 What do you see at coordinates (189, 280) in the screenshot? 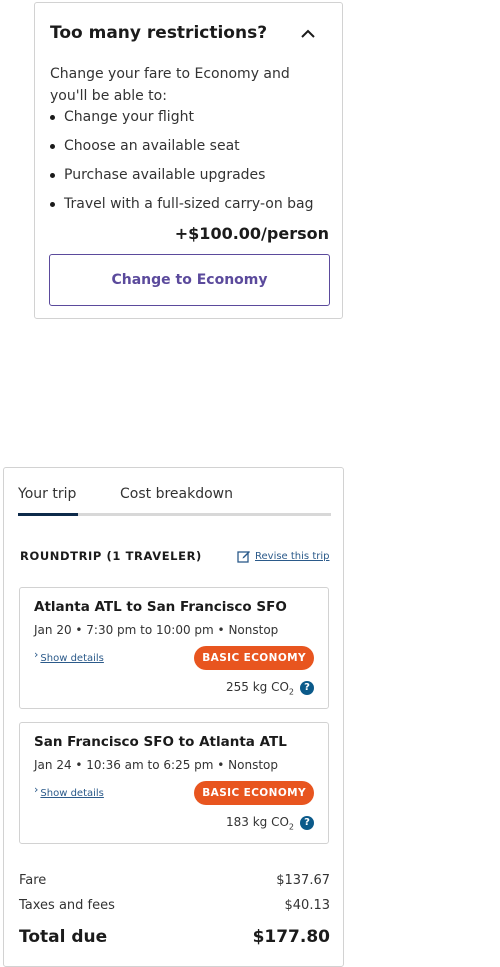
I see `change-to-economy-button: Change to Economy` at bounding box center [189, 280].